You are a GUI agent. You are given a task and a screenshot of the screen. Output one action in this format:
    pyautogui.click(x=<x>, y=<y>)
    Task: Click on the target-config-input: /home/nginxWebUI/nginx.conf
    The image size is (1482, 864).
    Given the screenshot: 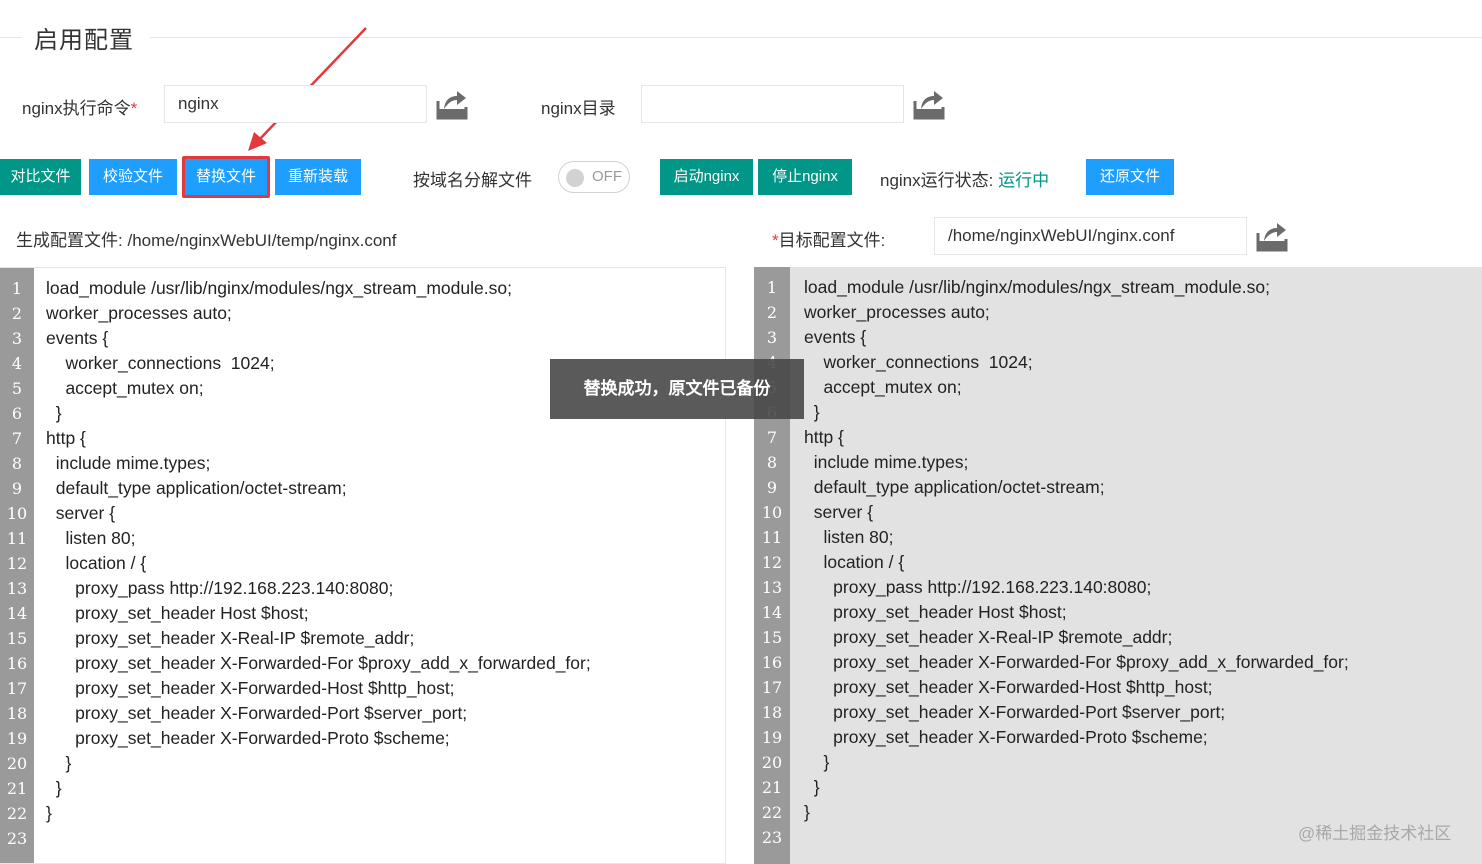 What is the action you would take?
    pyautogui.click(x=1090, y=236)
    